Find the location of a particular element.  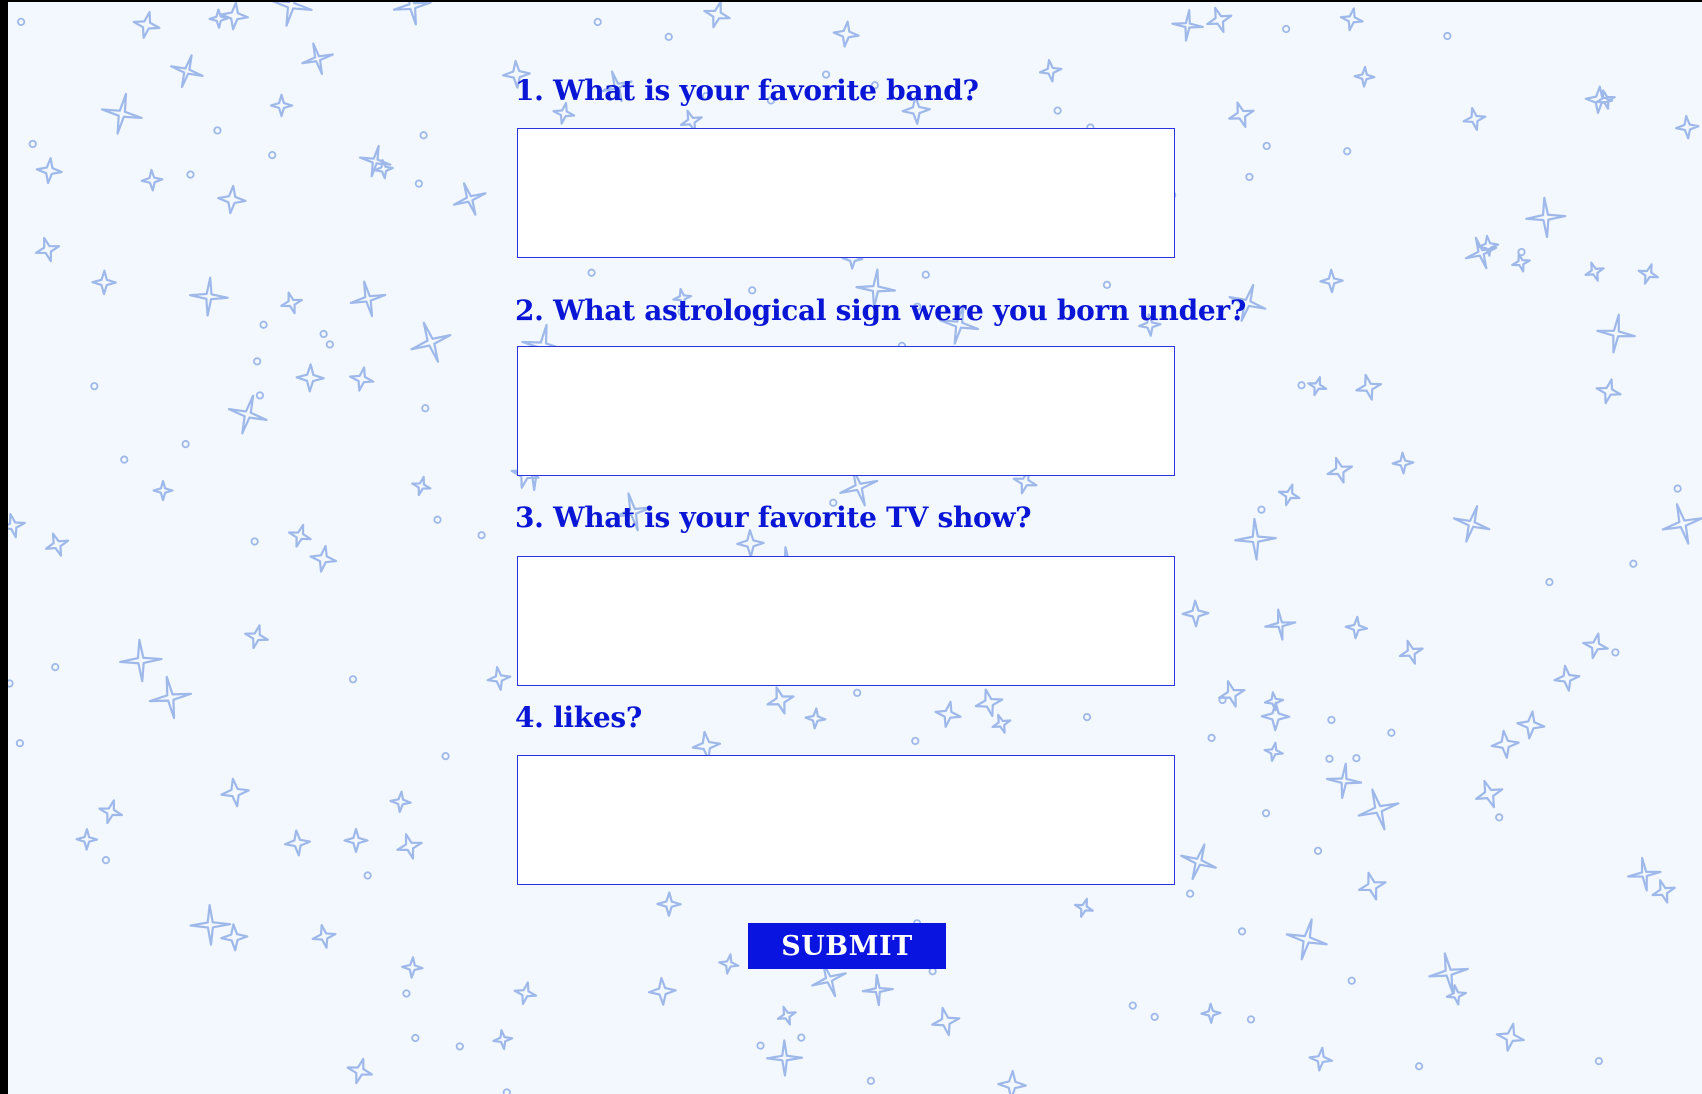

question-4-answer-field is located at coordinates (846, 820).